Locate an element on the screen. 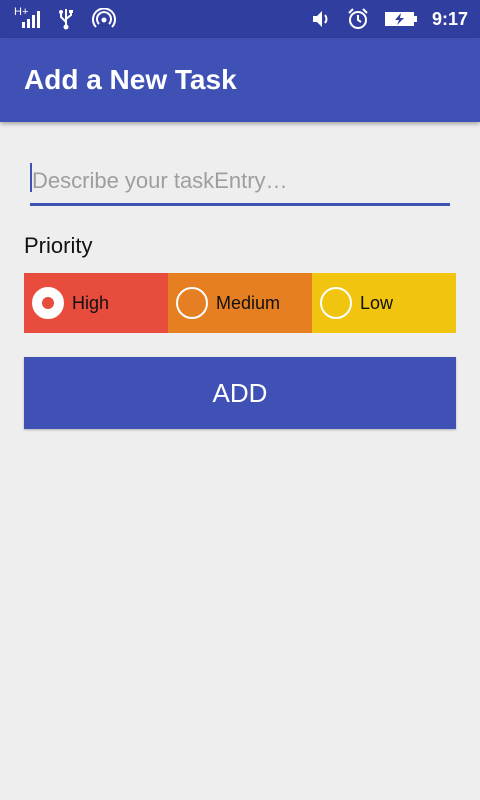 This screenshot has width=480, height=800. add-task-button: ADD is located at coordinates (240, 393).